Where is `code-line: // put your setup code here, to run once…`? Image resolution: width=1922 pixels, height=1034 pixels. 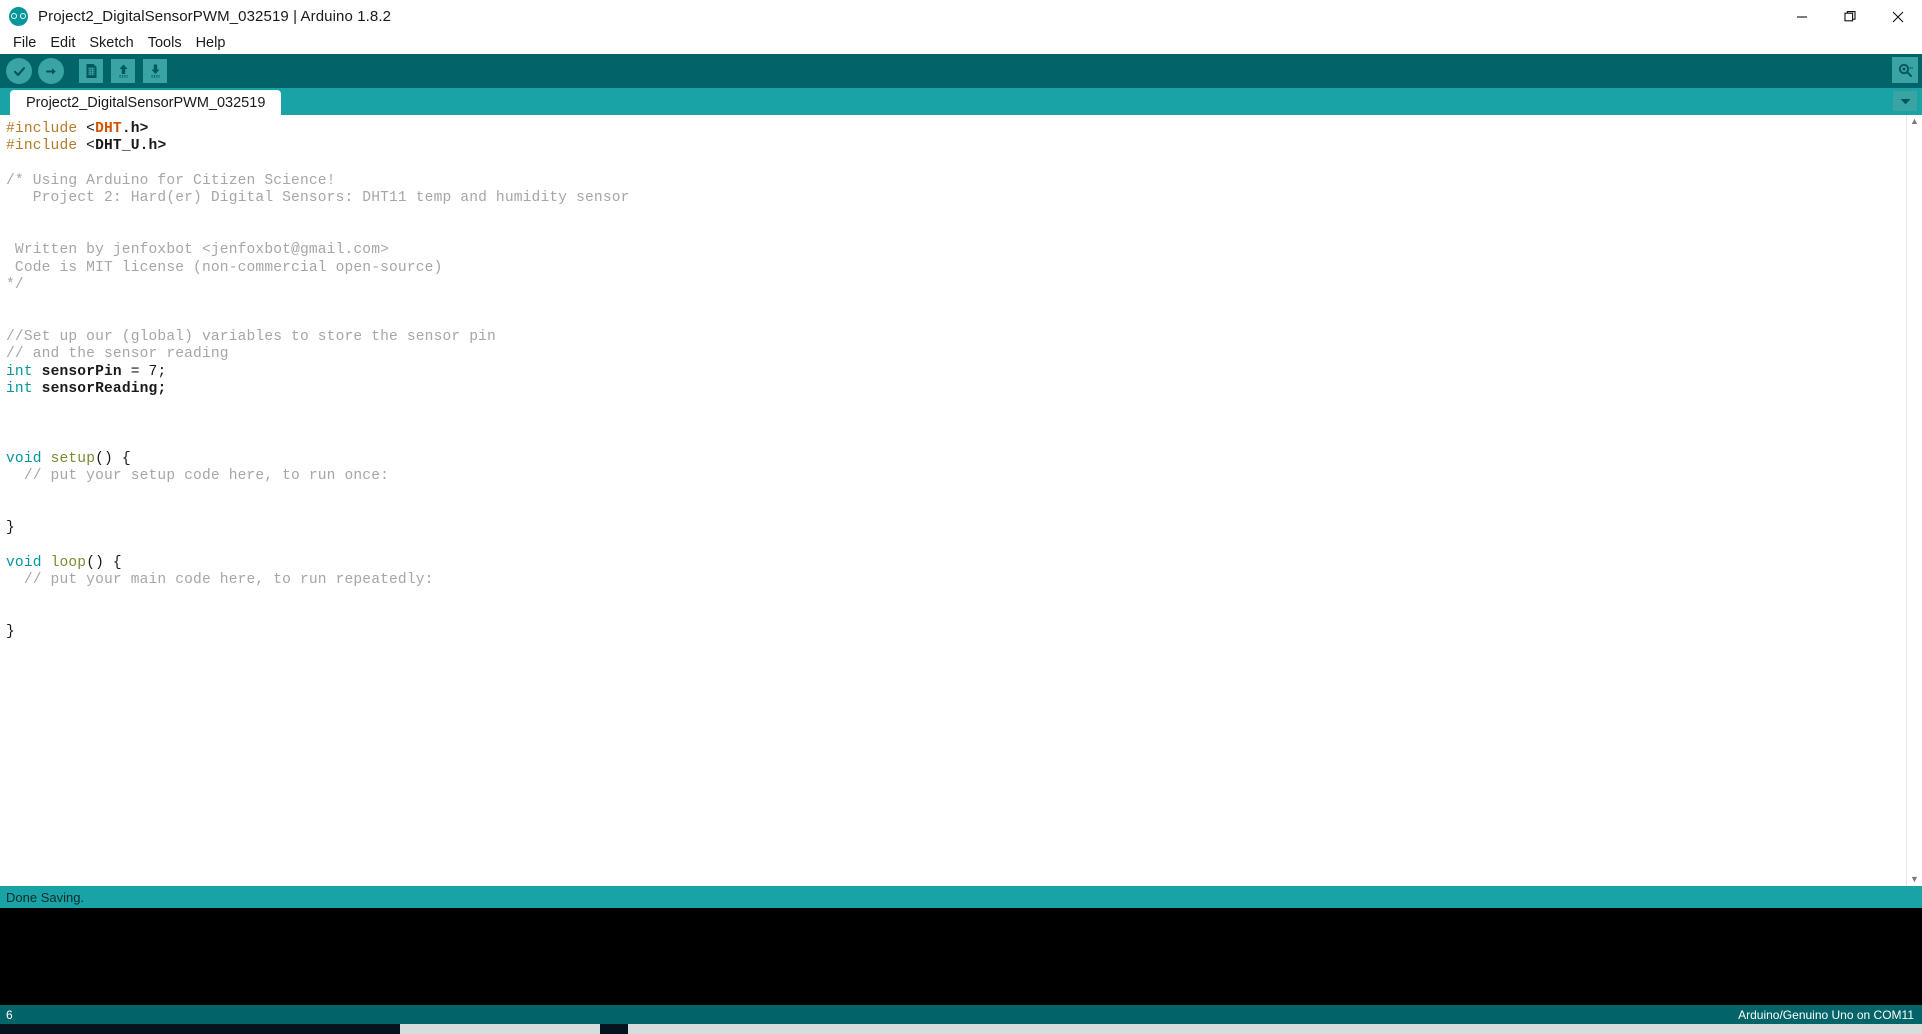
code-line: // put your setup code here, to run once… is located at coordinates (956, 476).